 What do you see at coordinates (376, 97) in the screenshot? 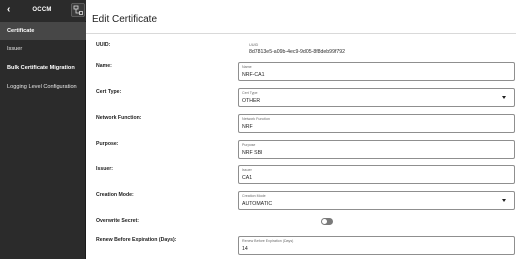
I see `cert-type-select: Cert Type OTHER` at bounding box center [376, 97].